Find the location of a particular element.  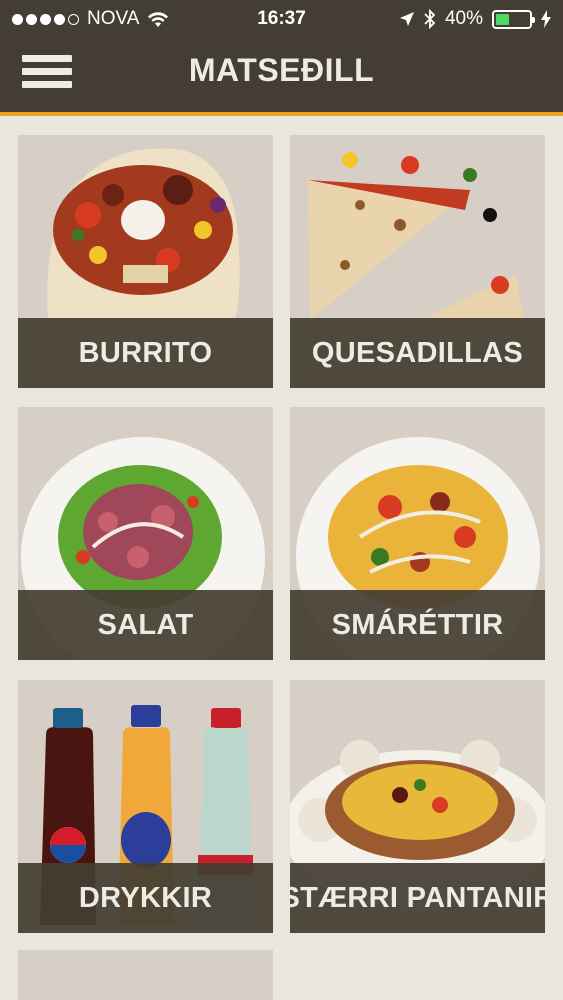

tile-label: BURRITO is located at coordinates (145, 352).